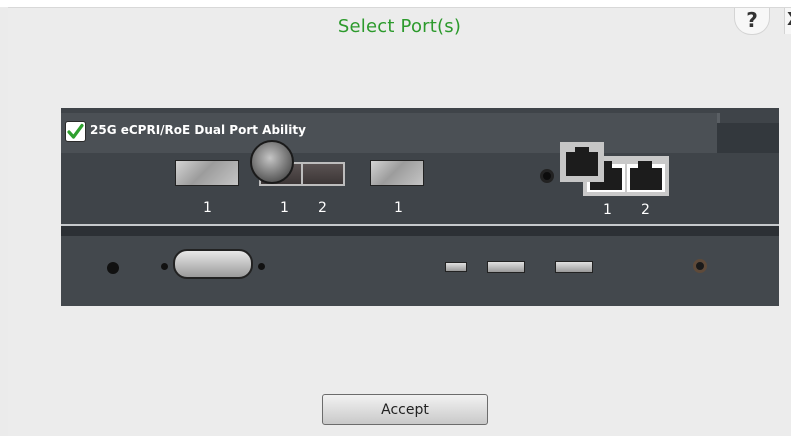 The width and height of the screenshot is (791, 436). Describe the element at coordinates (164, 266) in the screenshot. I see `dsub-screw-left` at that location.